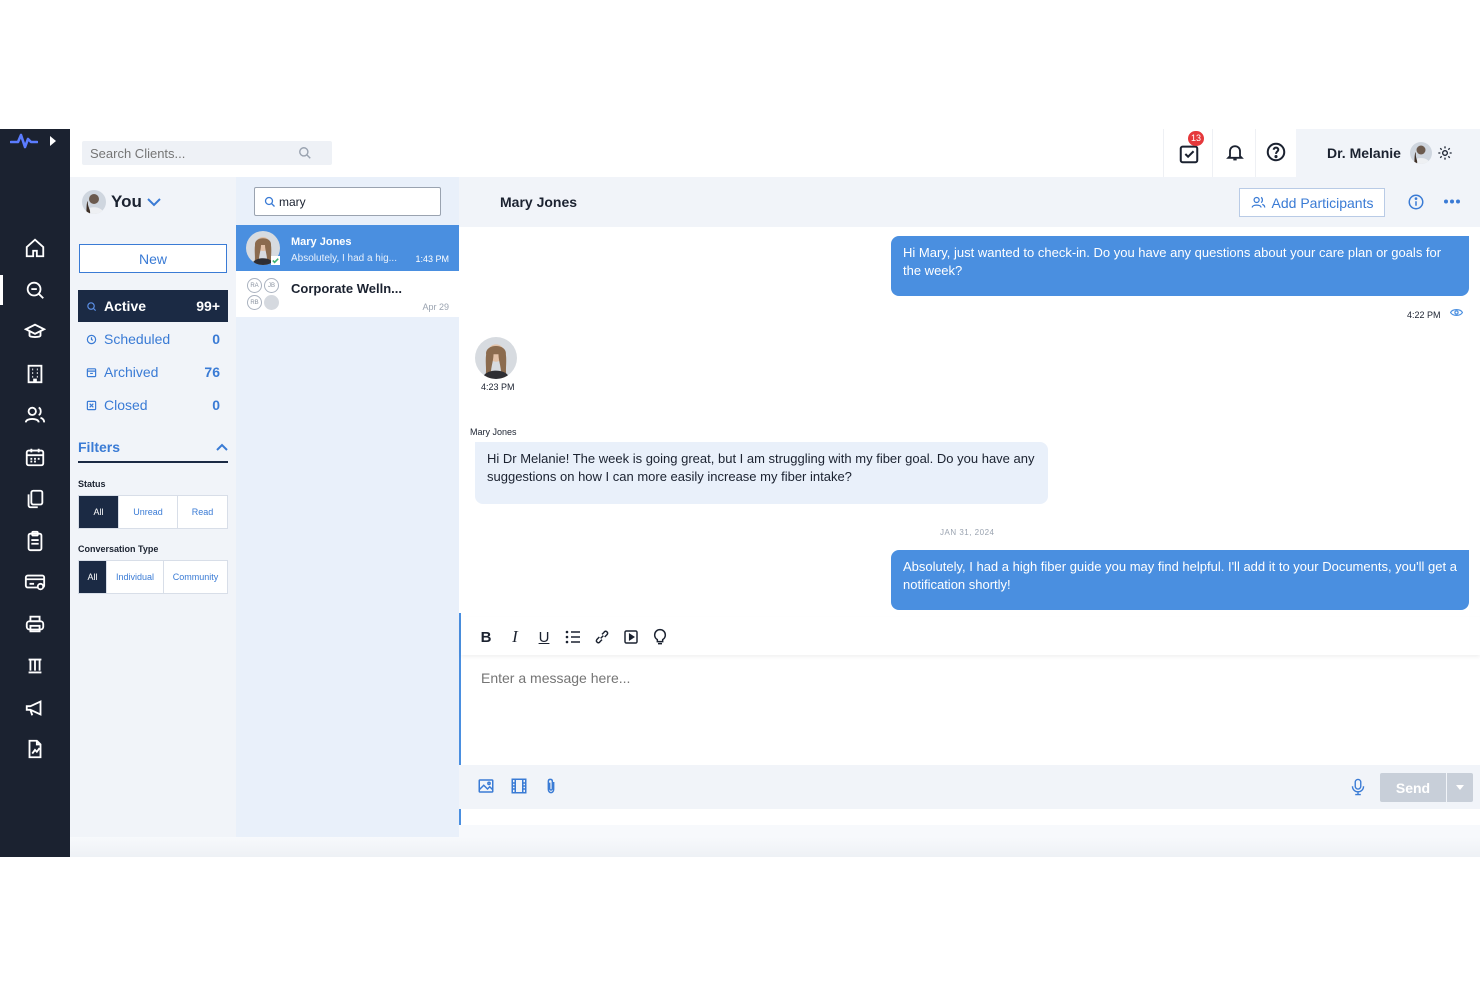 This screenshot has height=987, width=1480. I want to click on link-icon, so click(602, 637).